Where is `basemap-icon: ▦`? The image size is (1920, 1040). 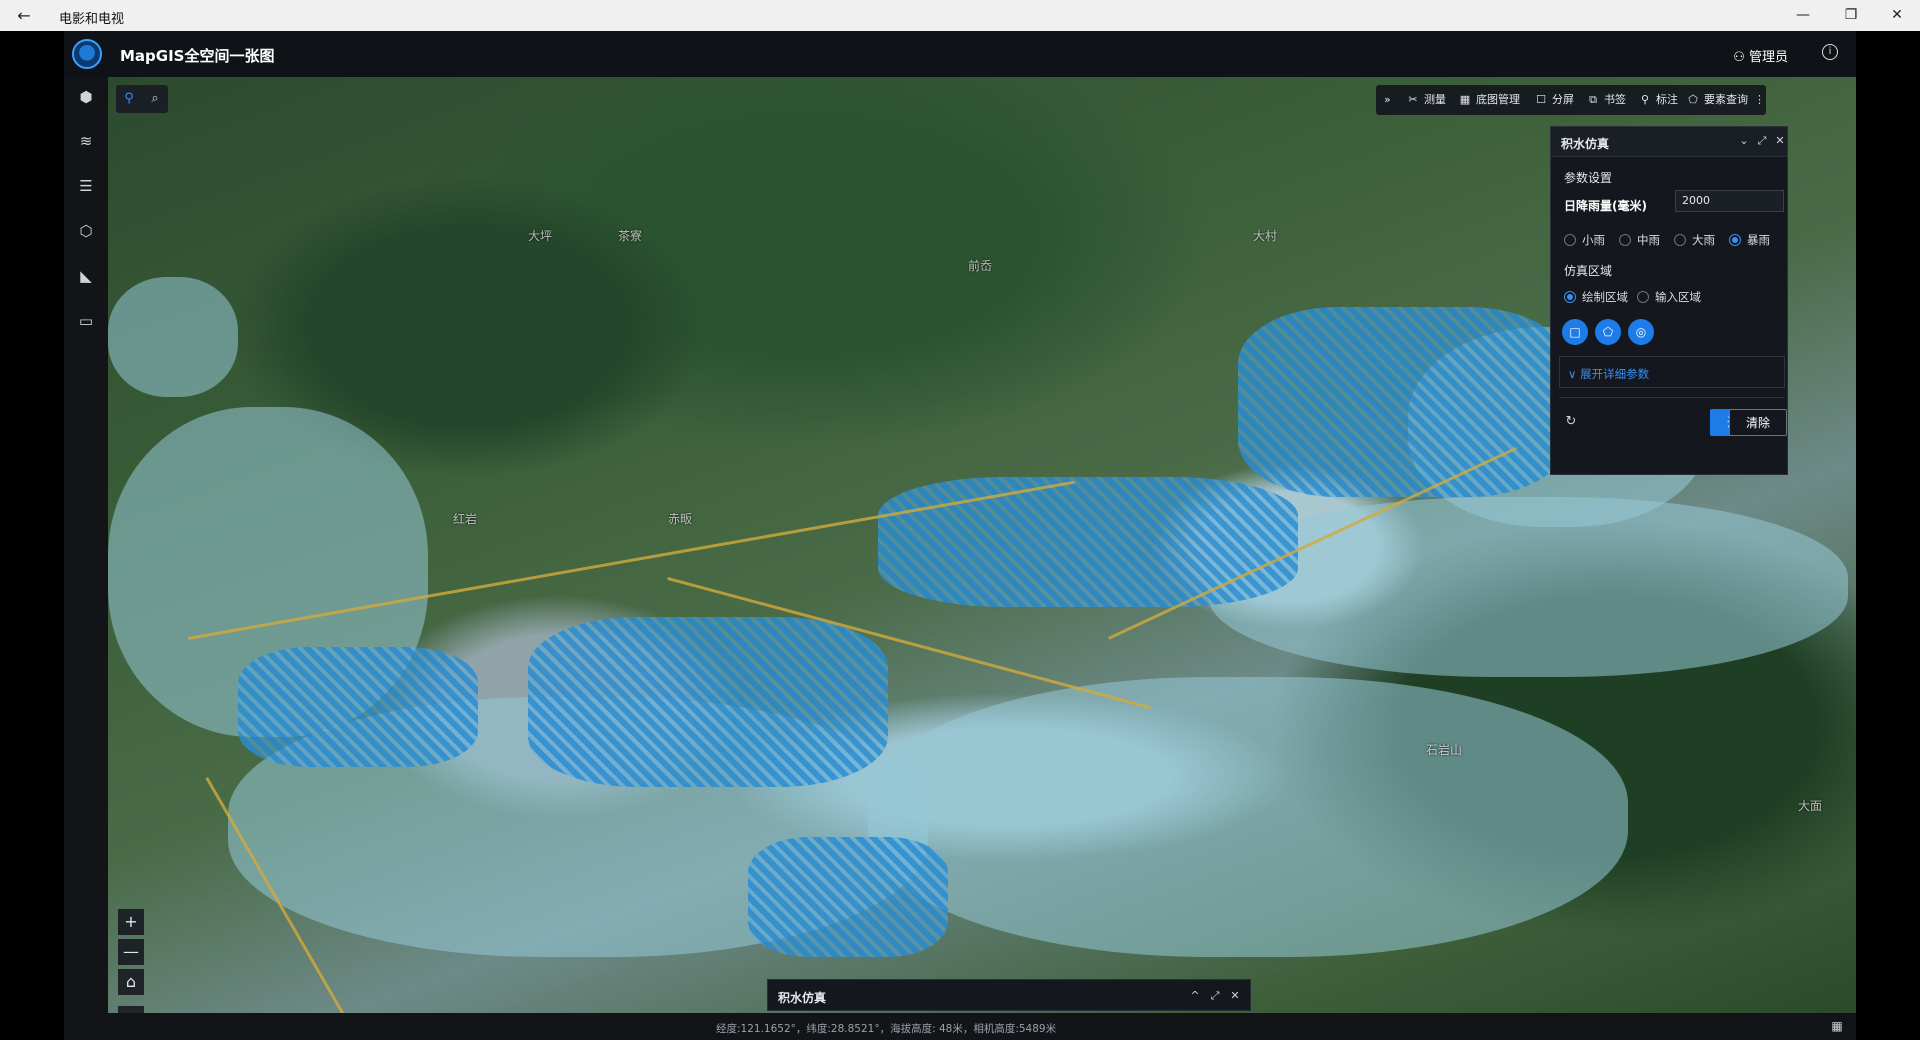
basemap-icon: ▦ is located at coordinates (1465, 99).